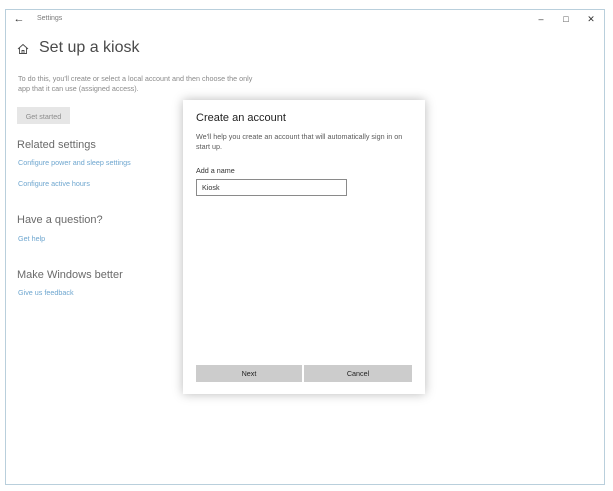 This screenshot has width=613, height=491. I want to click on page-title: Set up a kiosk, so click(89, 47).